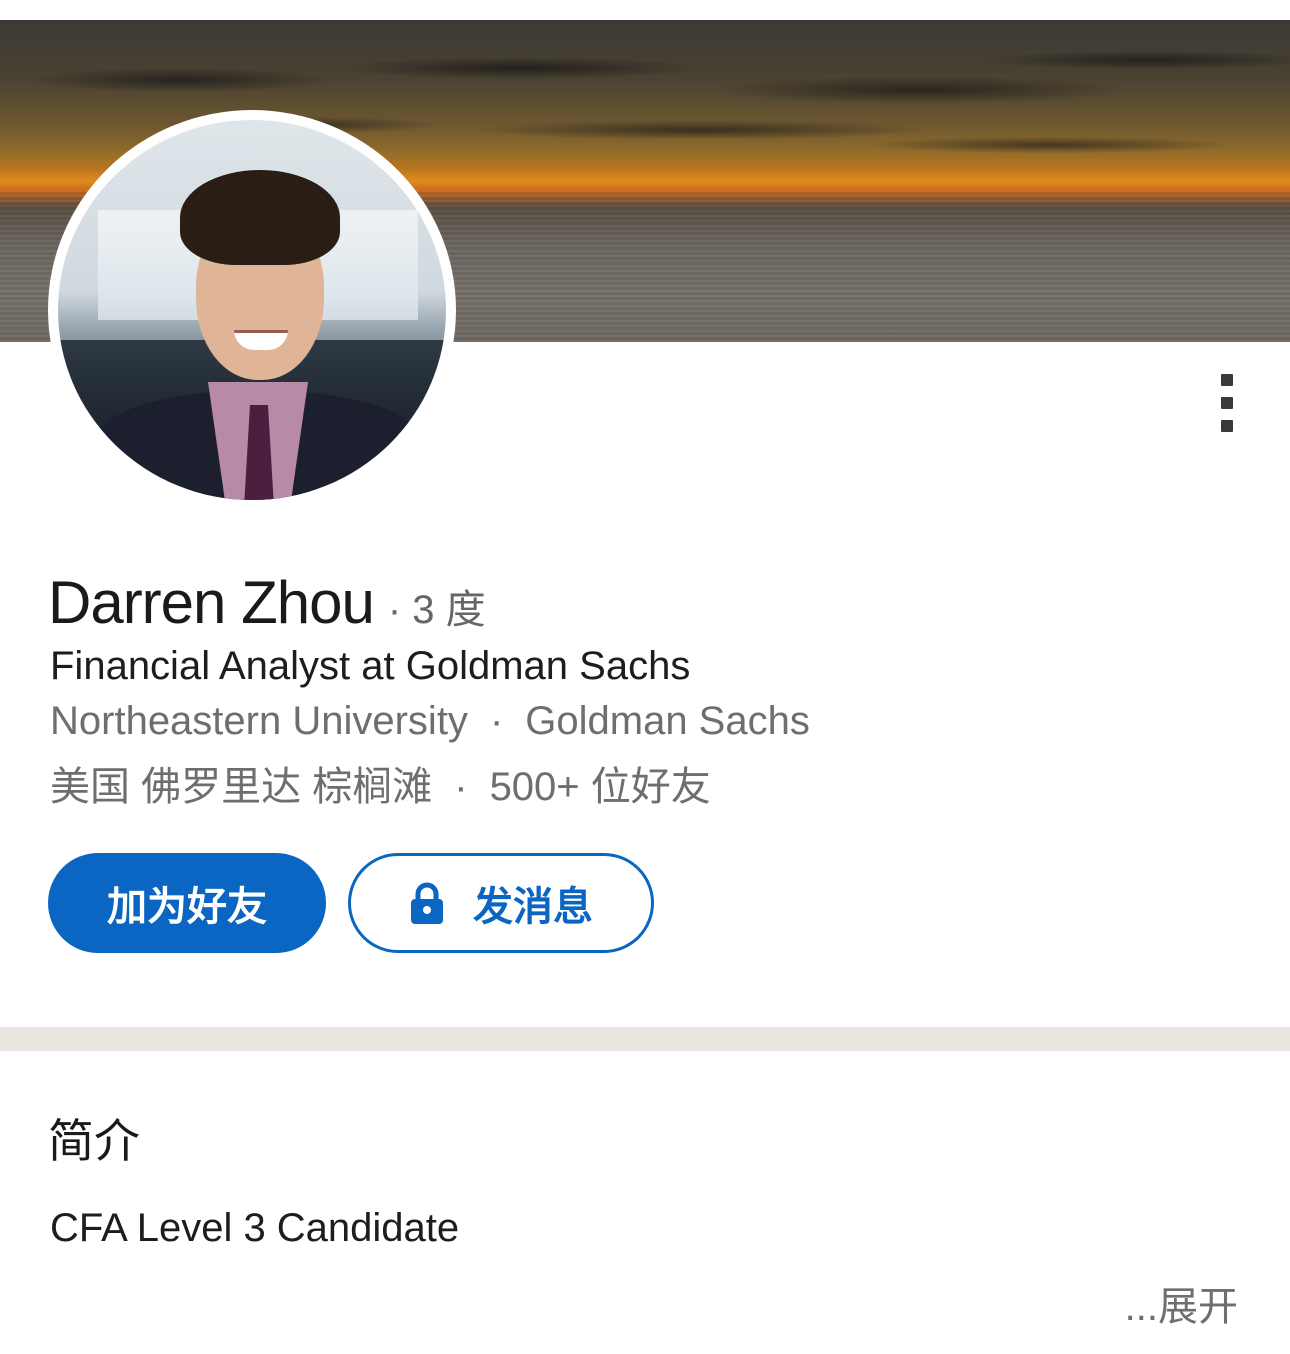 The width and height of the screenshot is (1290, 1354). What do you see at coordinates (427, 903) in the screenshot?
I see `lock-icon` at bounding box center [427, 903].